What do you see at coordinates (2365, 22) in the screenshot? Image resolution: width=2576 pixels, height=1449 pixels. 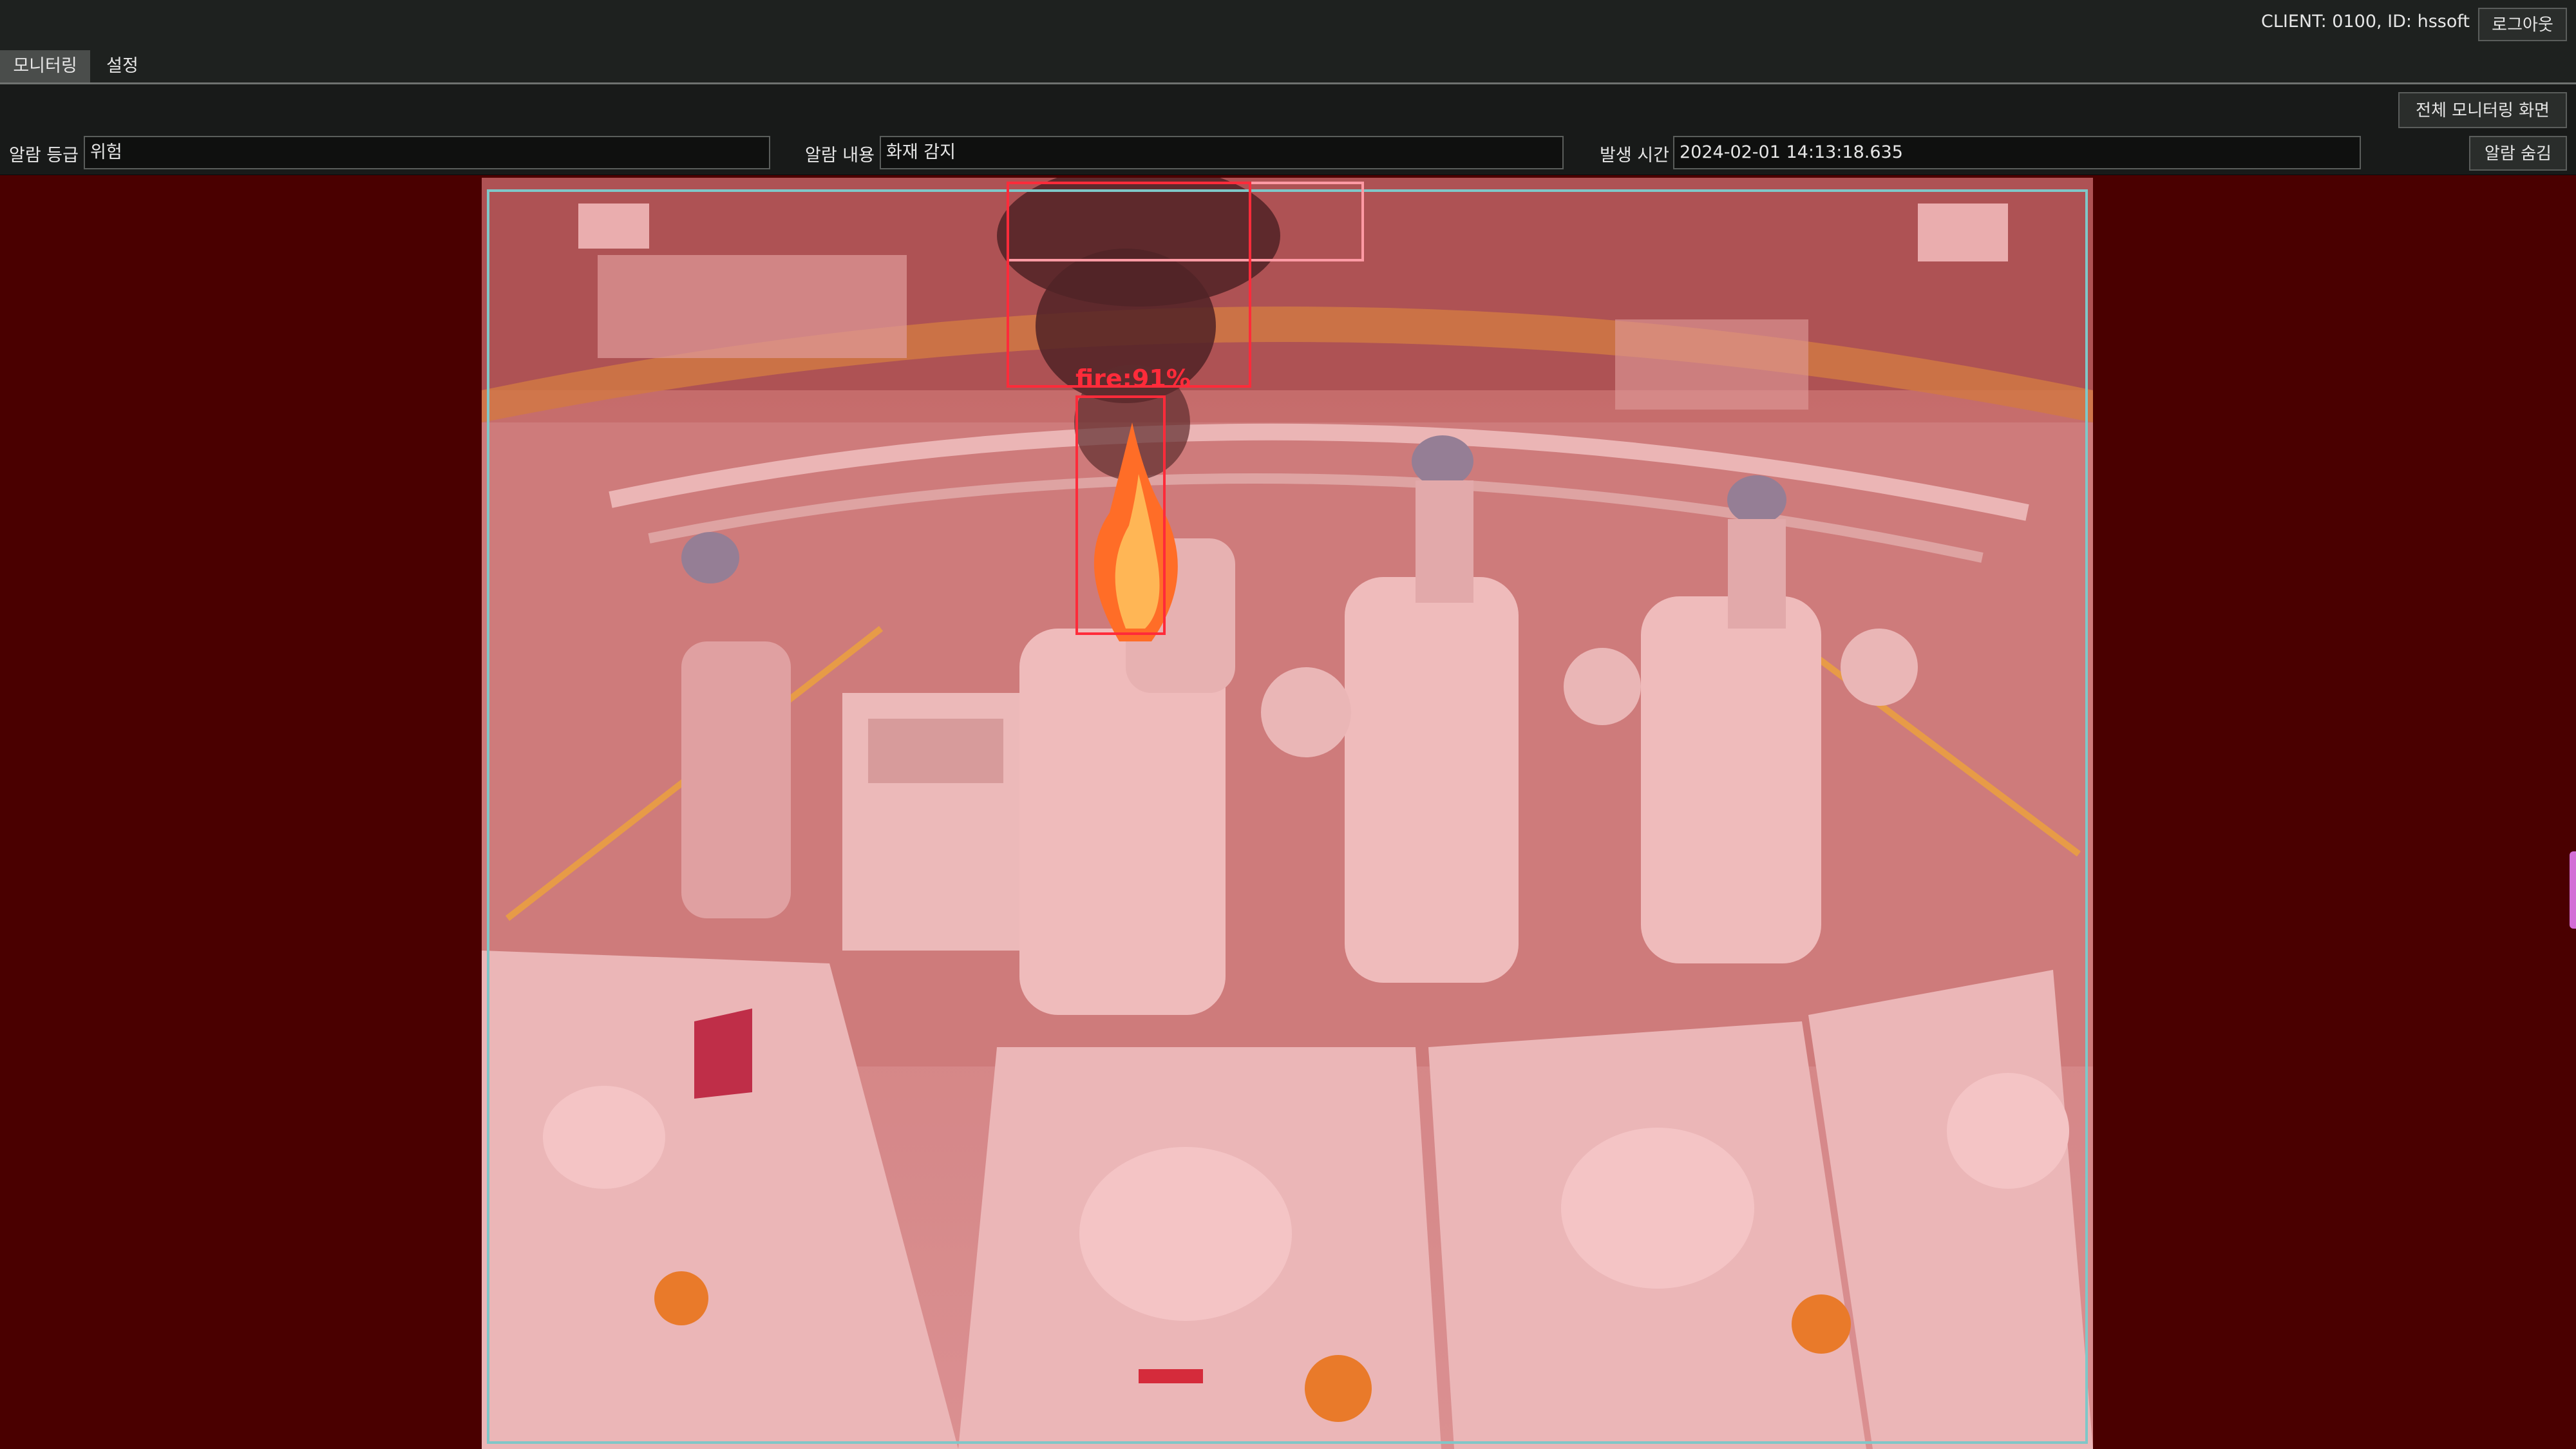 I see `client-info: CLIENT: 0100, ID: hssoft` at bounding box center [2365, 22].